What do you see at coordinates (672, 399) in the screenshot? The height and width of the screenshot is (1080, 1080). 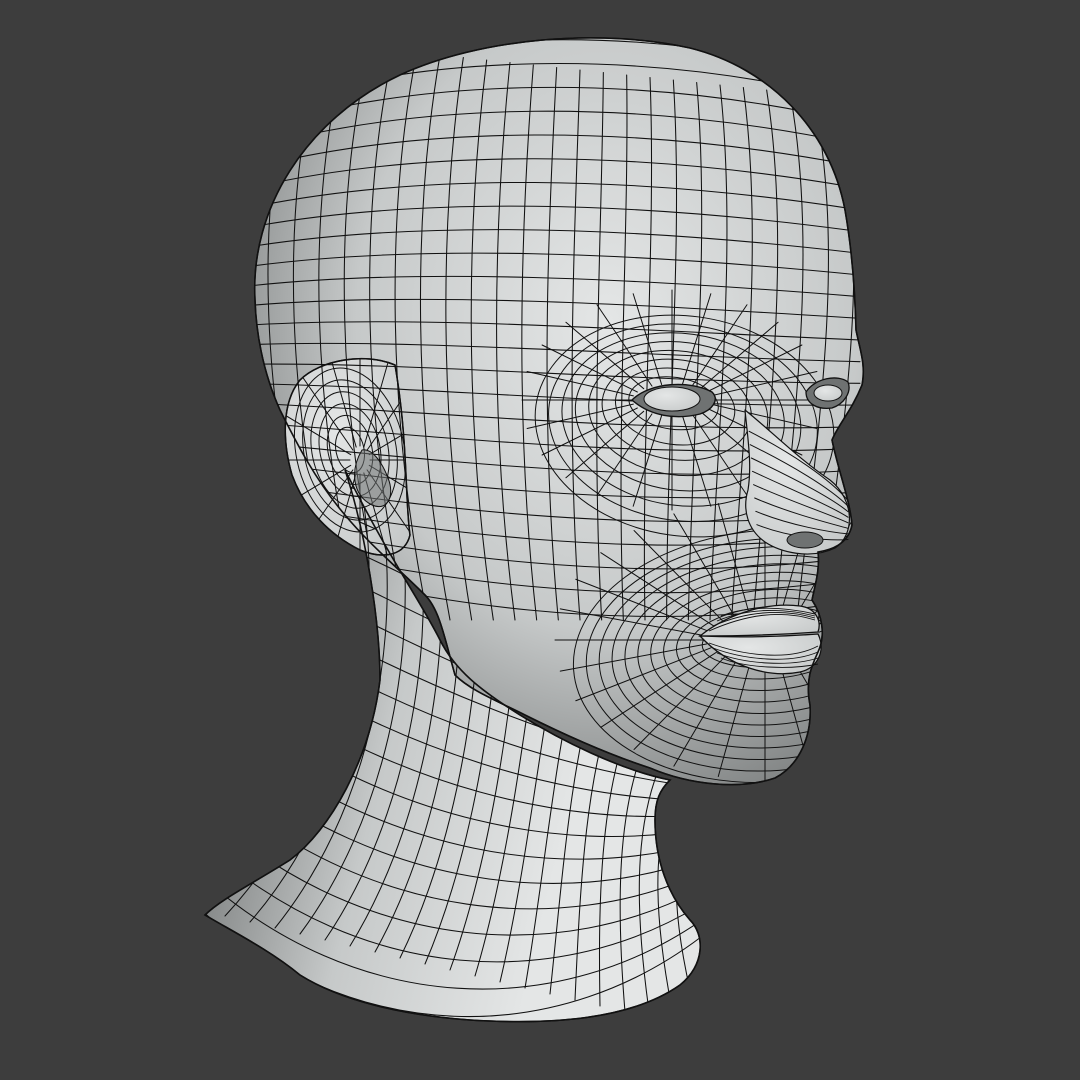 I see `right-eyeball` at bounding box center [672, 399].